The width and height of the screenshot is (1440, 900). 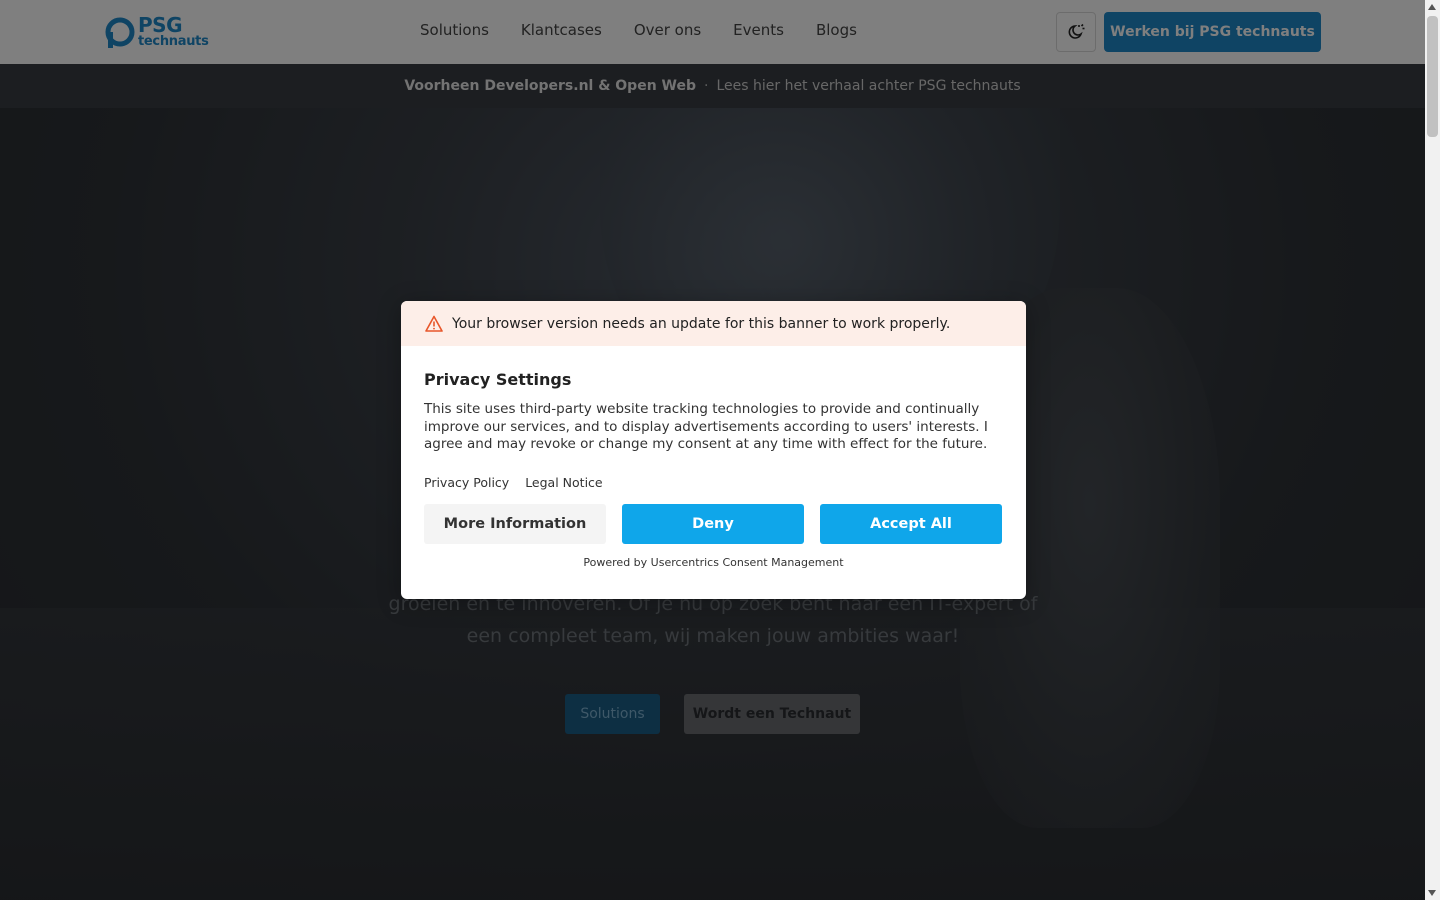 What do you see at coordinates (1432, 893) in the screenshot?
I see `scroll-down-arrow-icon` at bounding box center [1432, 893].